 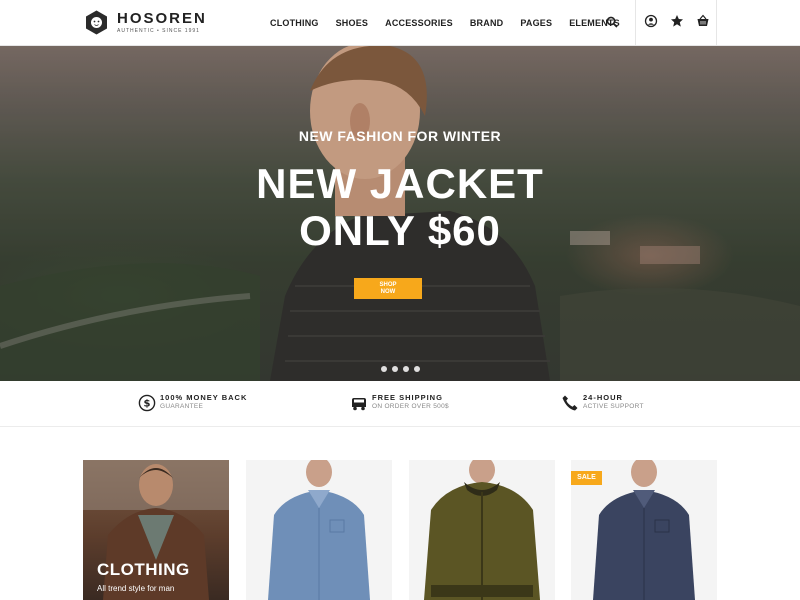 What do you see at coordinates (407, 397) in the screenshot?
I see `feature-title: FREE SHIPPING` at bounding box center [407, 397].